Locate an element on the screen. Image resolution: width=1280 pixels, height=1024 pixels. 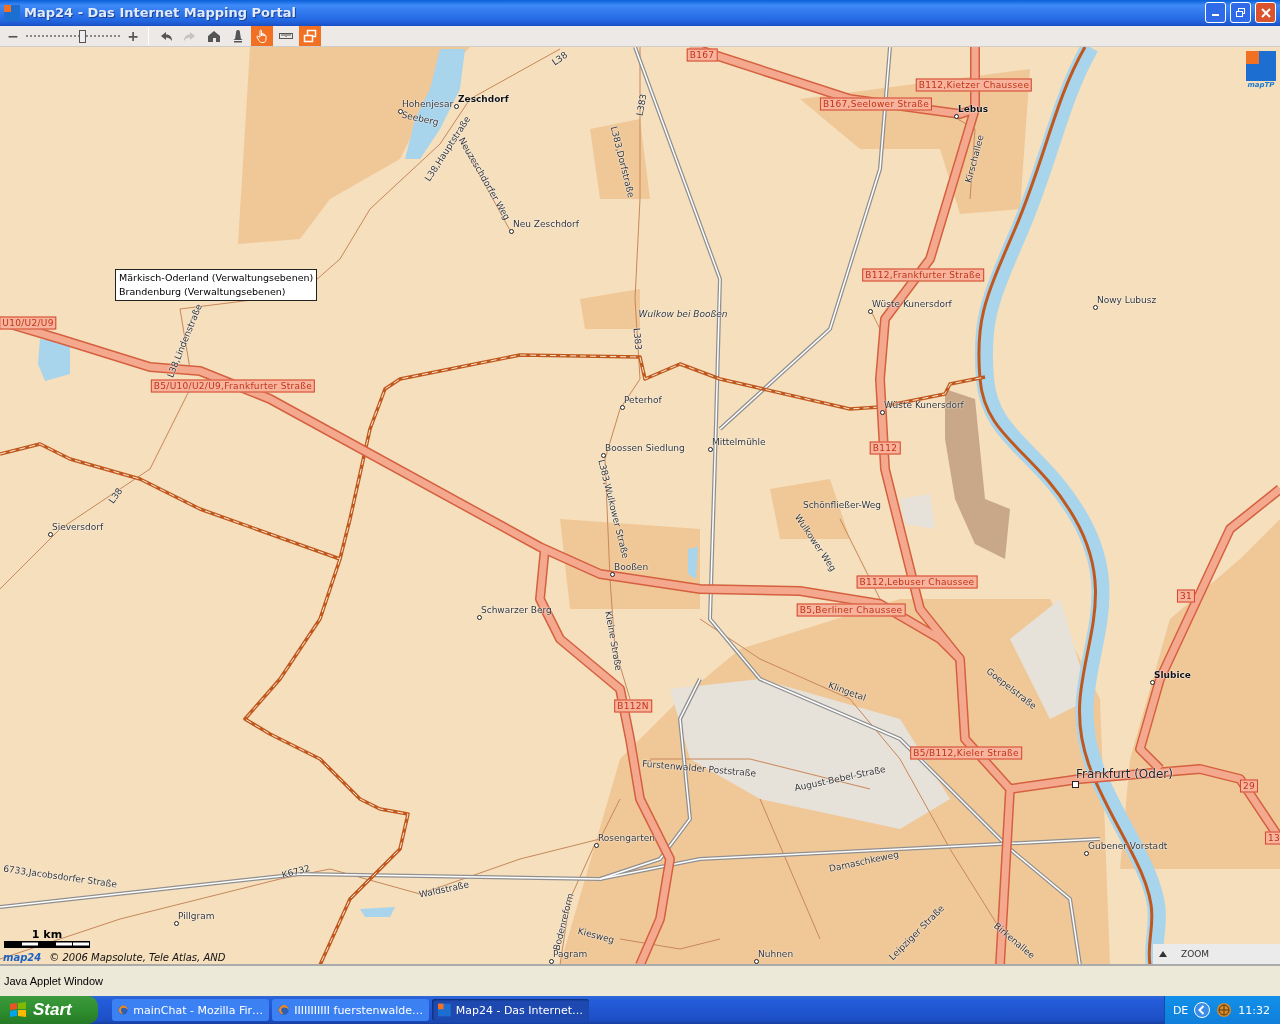
road-label: B112 is located at coordinates (885, 448).